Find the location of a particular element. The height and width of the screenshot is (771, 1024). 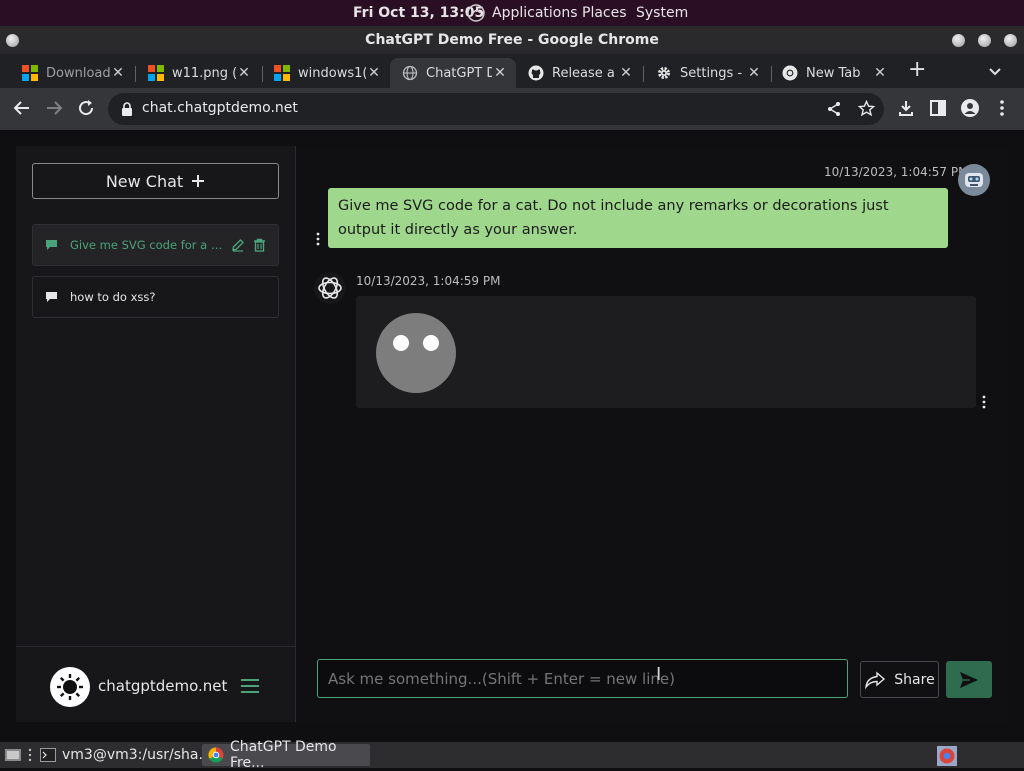

tab-download: Download ✕ is located at coordinates (72, 73).